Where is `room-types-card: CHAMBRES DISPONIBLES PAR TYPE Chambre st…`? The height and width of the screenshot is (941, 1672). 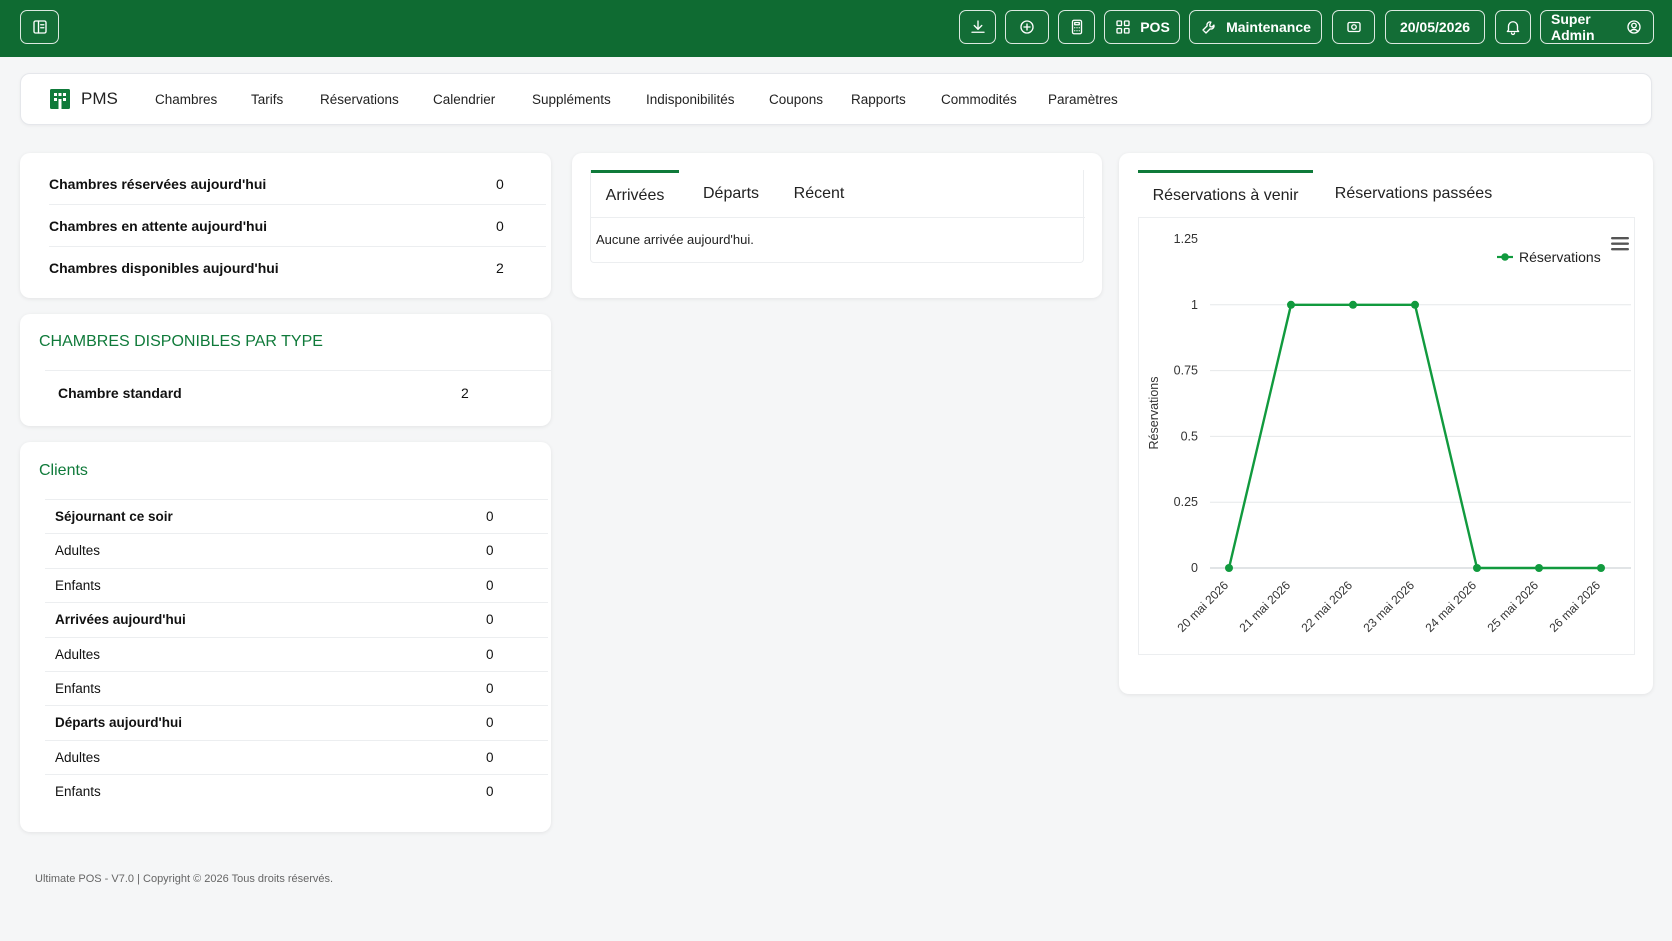
room-types-card: CHAMBRES DISPONIBLES PAR TYPE Chambre st… is located at coordinates (286, 370).